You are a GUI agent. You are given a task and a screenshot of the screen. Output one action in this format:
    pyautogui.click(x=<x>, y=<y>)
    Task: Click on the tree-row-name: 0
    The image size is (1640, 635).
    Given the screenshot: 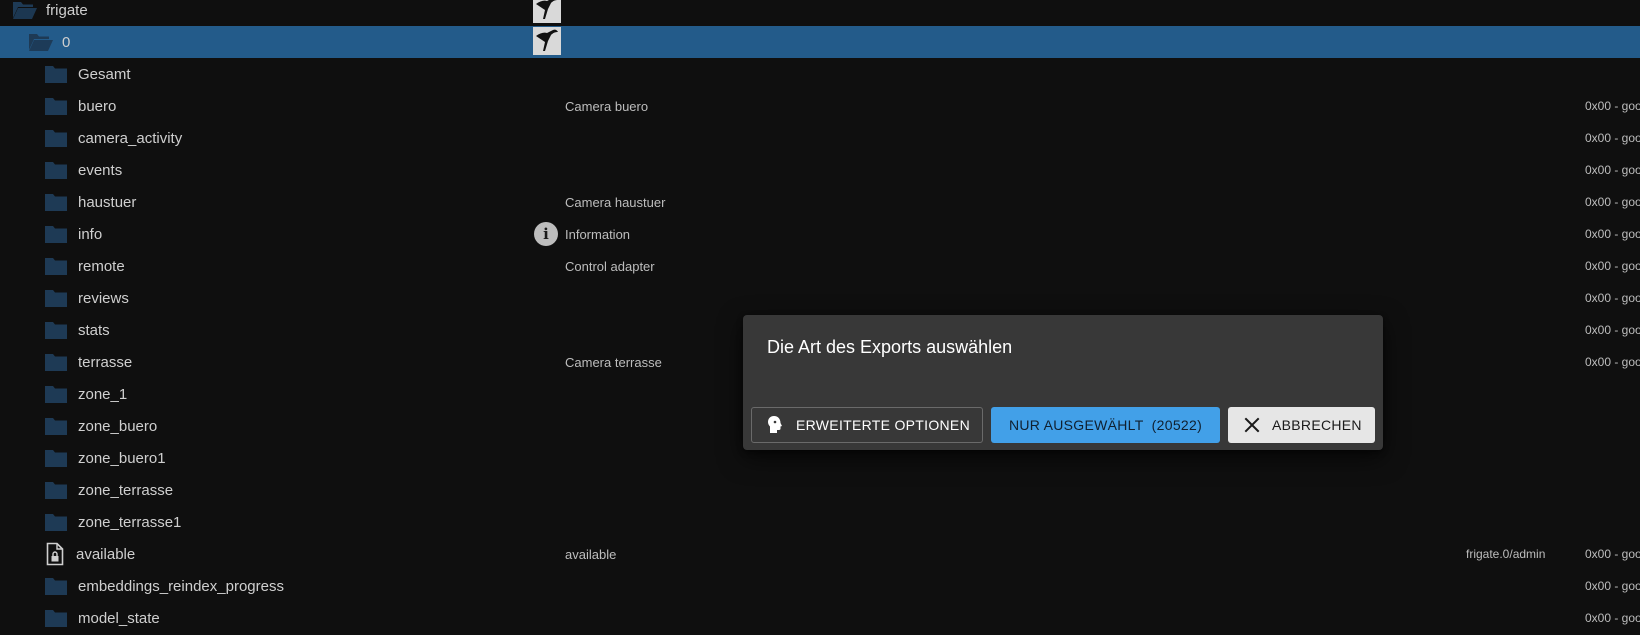 What is the action you would take?
    pyautogui.click(x=66, y=42)
    